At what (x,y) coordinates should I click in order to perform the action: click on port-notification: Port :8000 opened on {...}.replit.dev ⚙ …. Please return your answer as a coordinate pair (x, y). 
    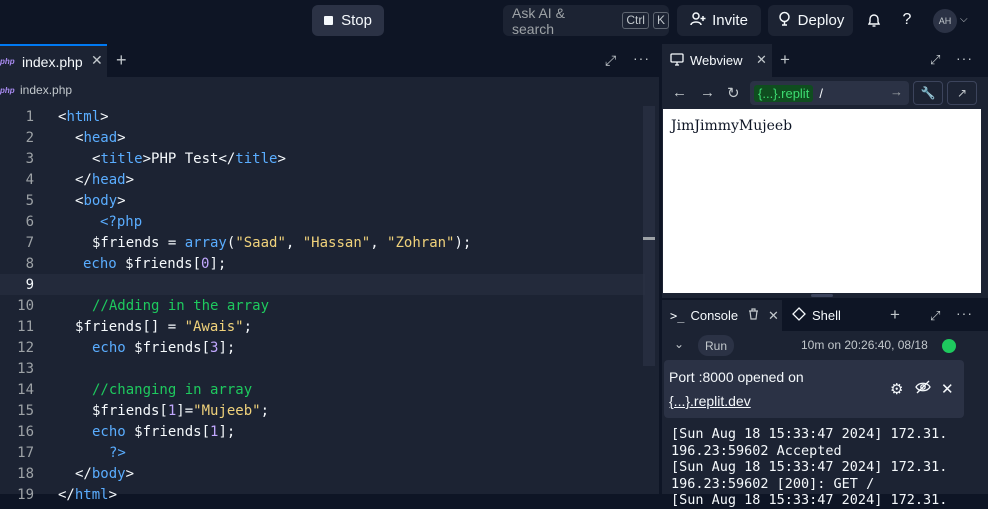
    Looking at the image, I should click on (814, 389).